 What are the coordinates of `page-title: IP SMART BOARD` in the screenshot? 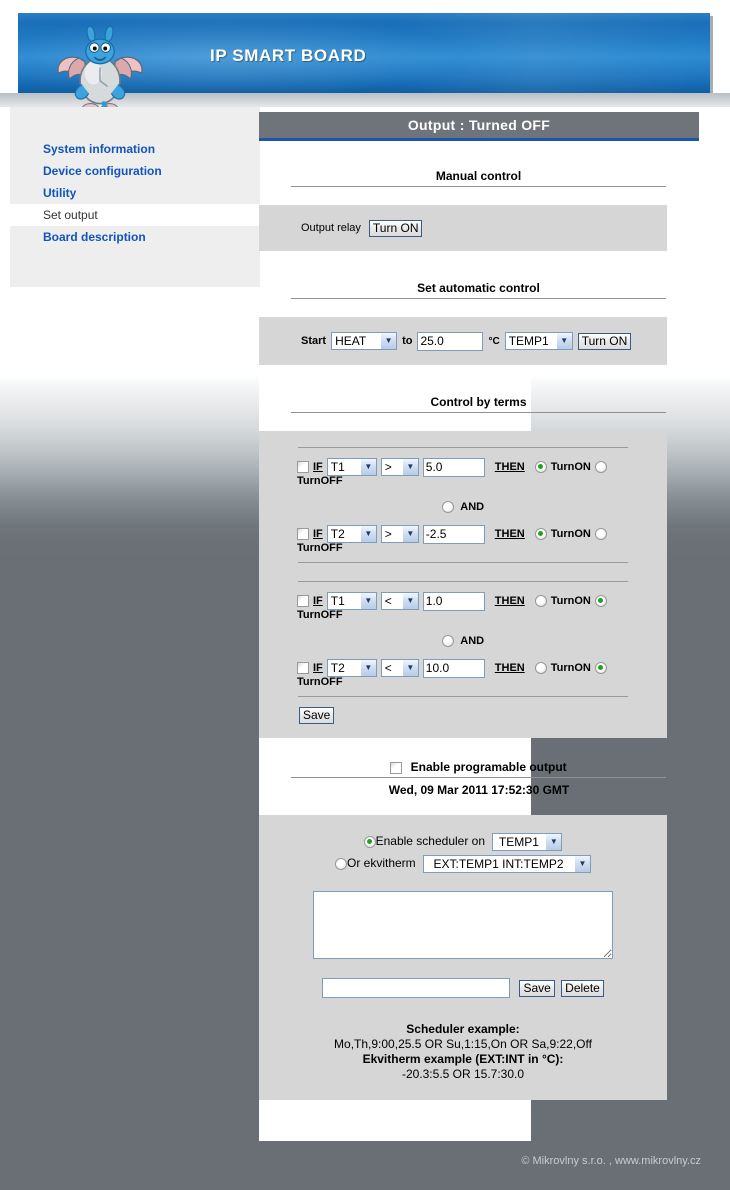 It's located at (288, 55).